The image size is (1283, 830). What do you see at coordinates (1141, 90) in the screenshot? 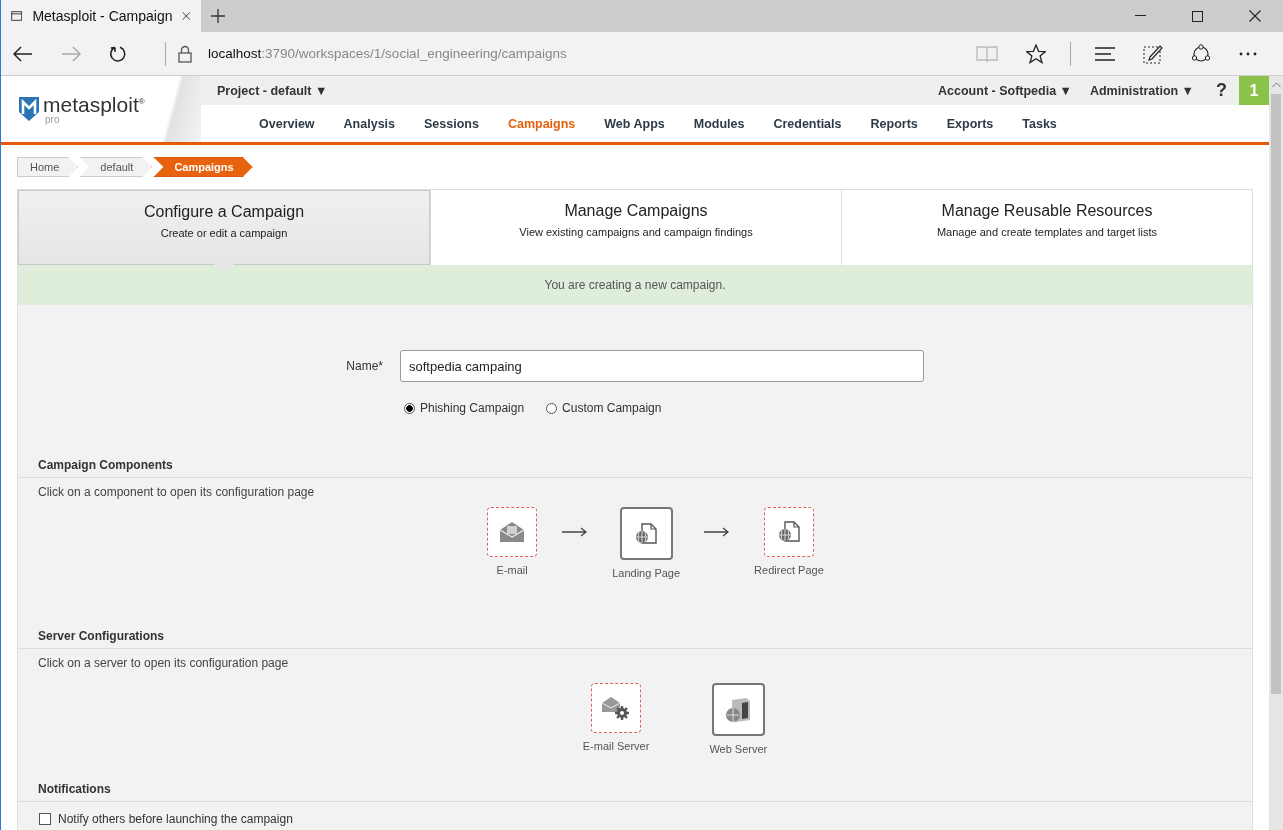
I see `administration-menu: Administration ▼` at bounding box center [1141, 90].